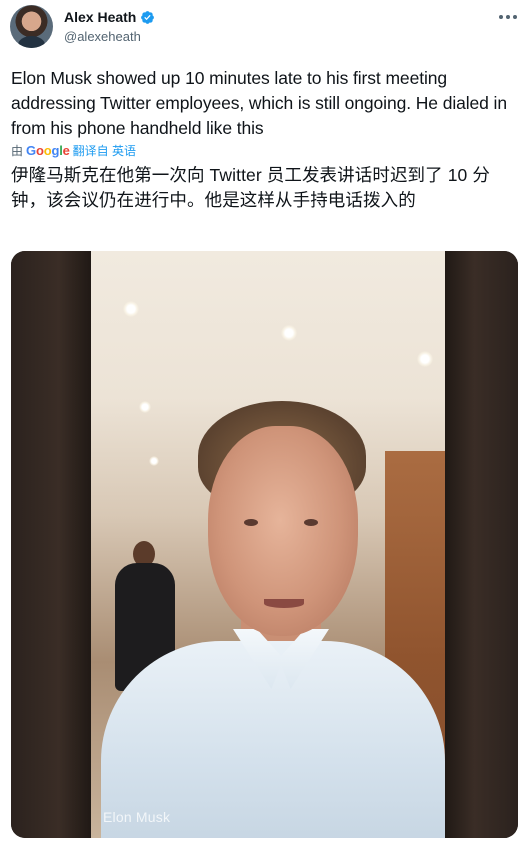 This screenshot has width=530, height=848. I want to click on video-watermark: Elon Musk, so click(137, 817).